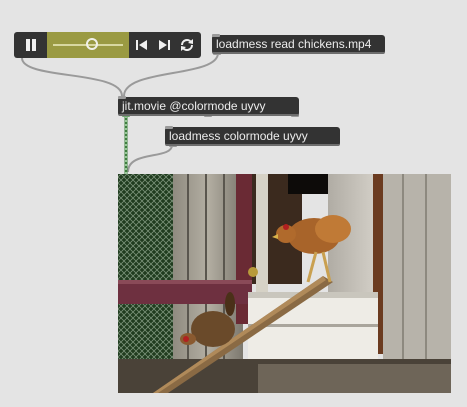 Image resolution: width=467 pixels, height=407 pixels. I want to click on object-text: jit.movie @colormode uyvy, so click(194, 106).